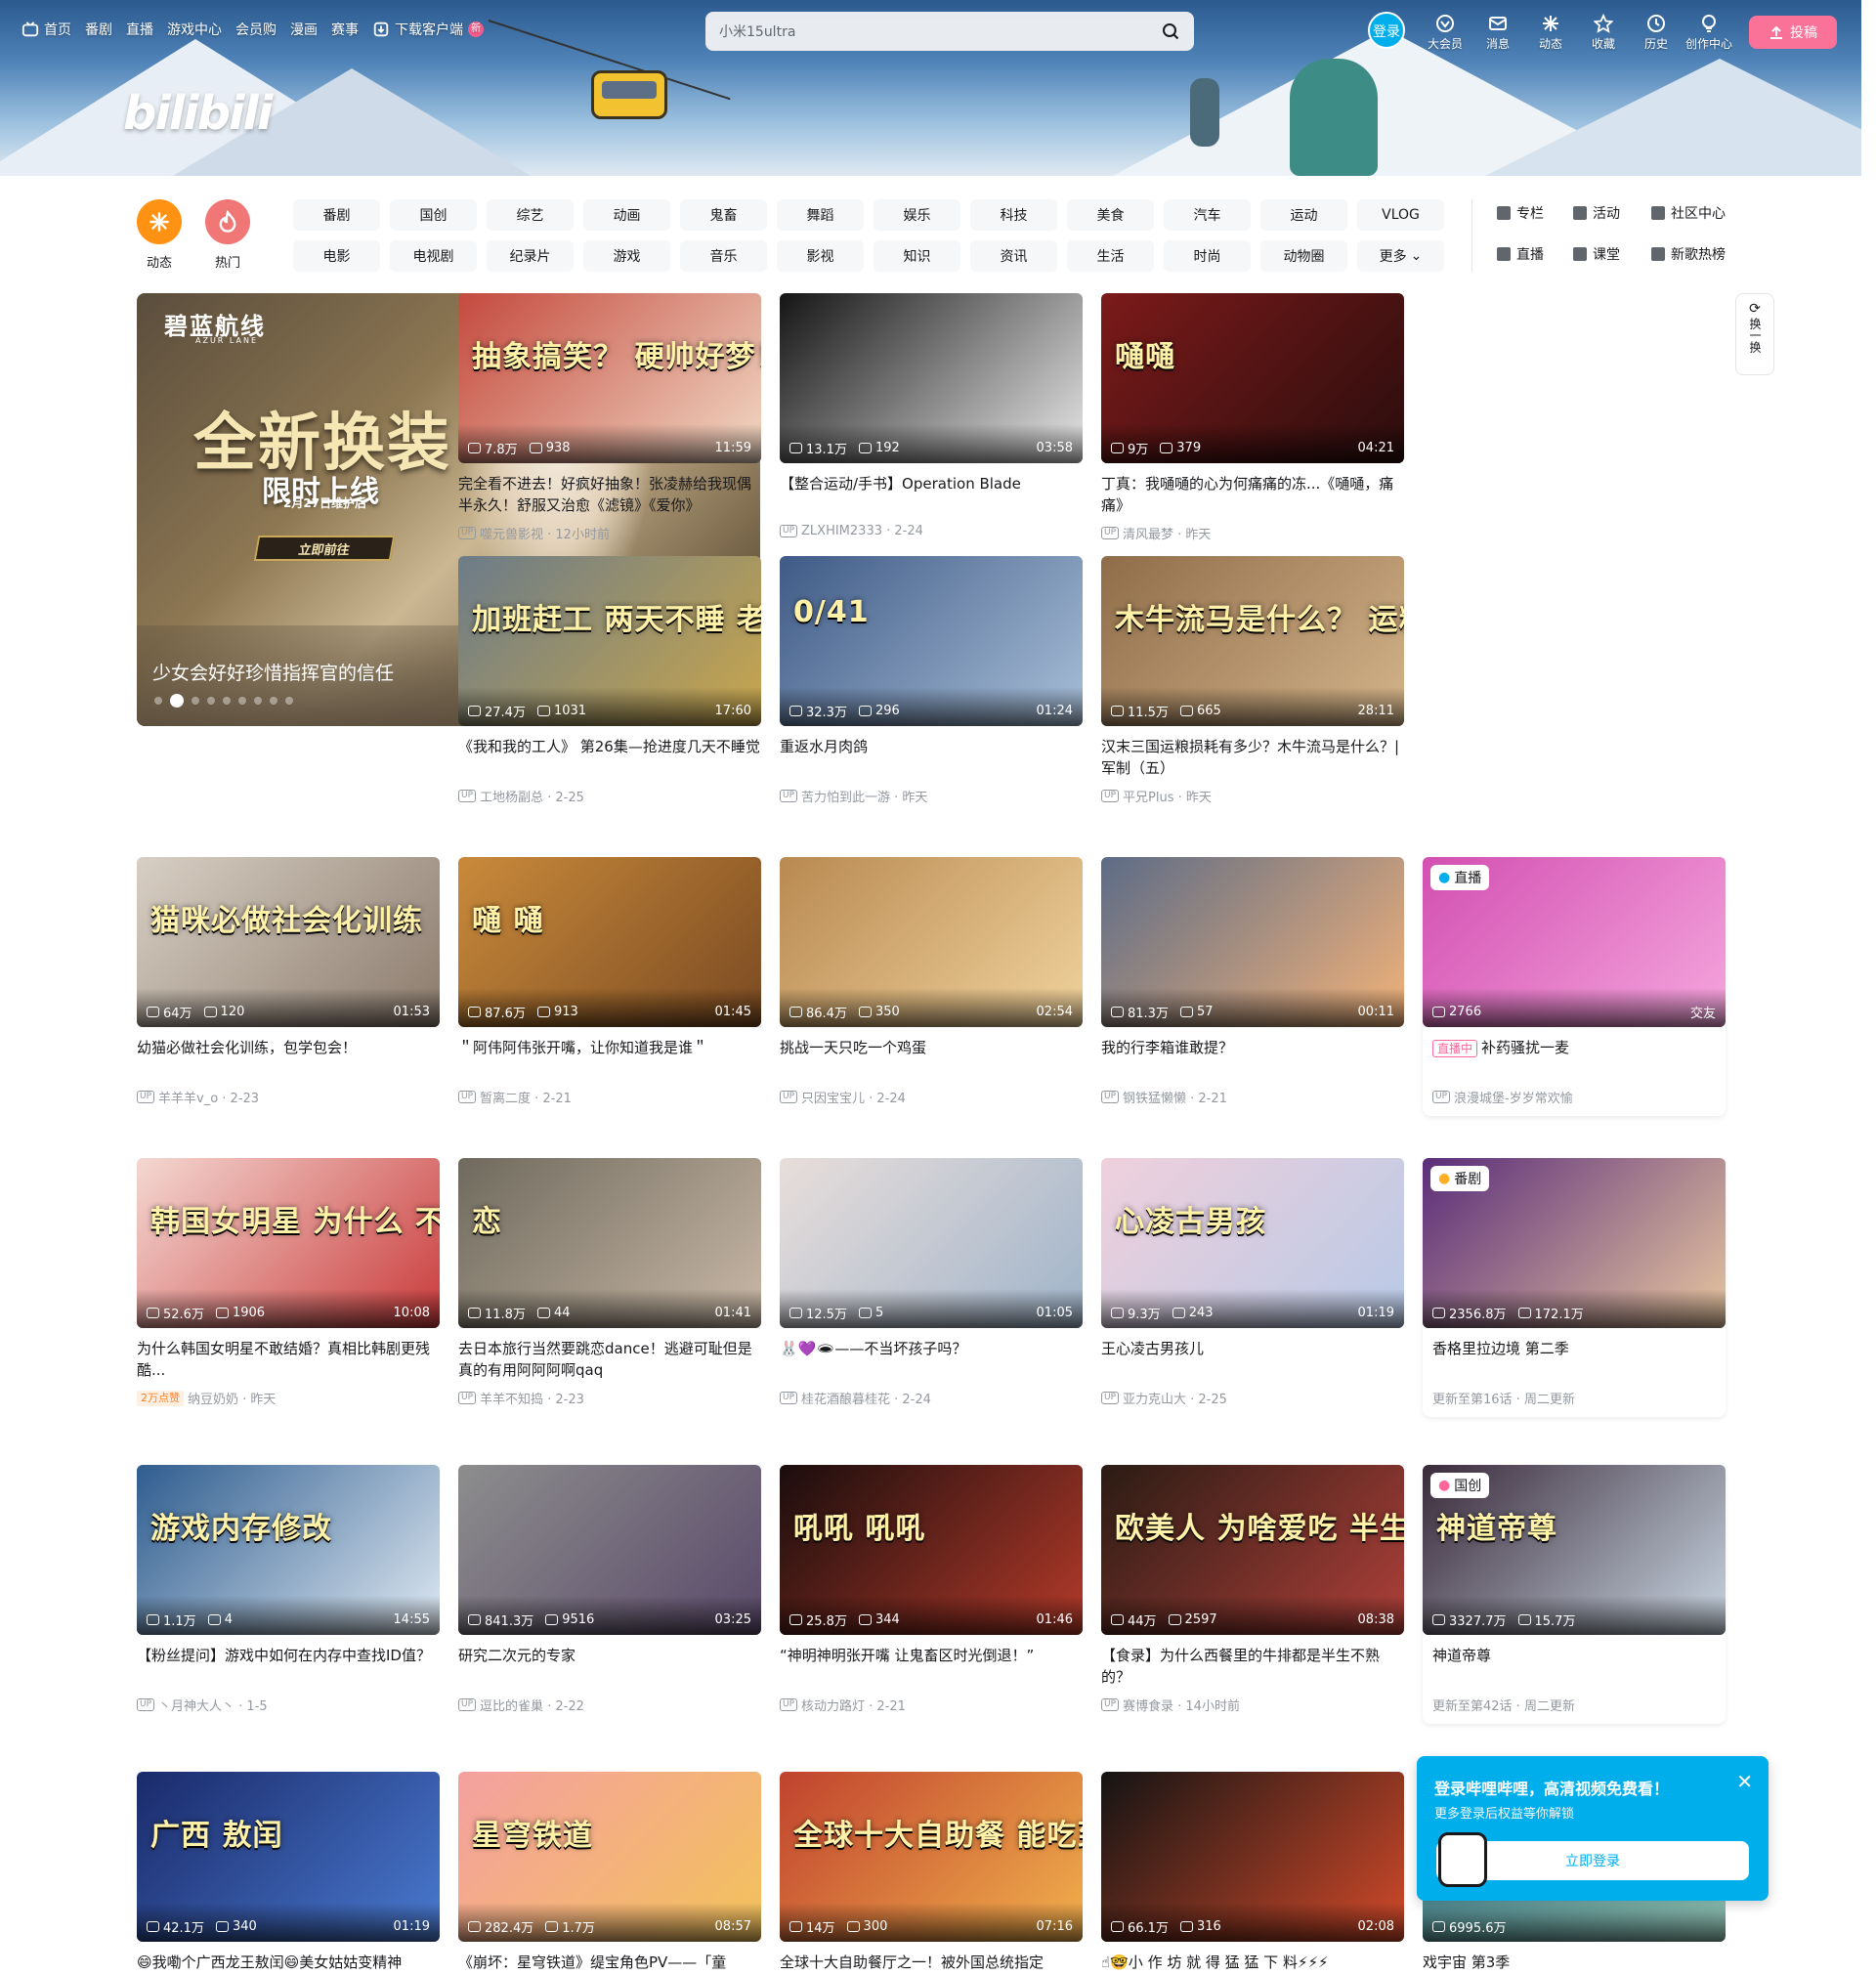 The height and width of the screenshot is (1975, 1876). What do you see at coordinates (931, 1243) in the screenshot?
I see `video-thumbnail: 12.5万 5 01:05` at bounding box center [931, 1243].